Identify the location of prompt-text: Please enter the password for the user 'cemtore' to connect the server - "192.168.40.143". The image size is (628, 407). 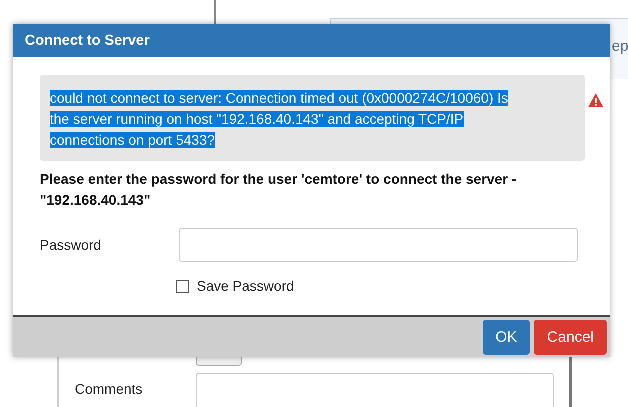
(279, 190).